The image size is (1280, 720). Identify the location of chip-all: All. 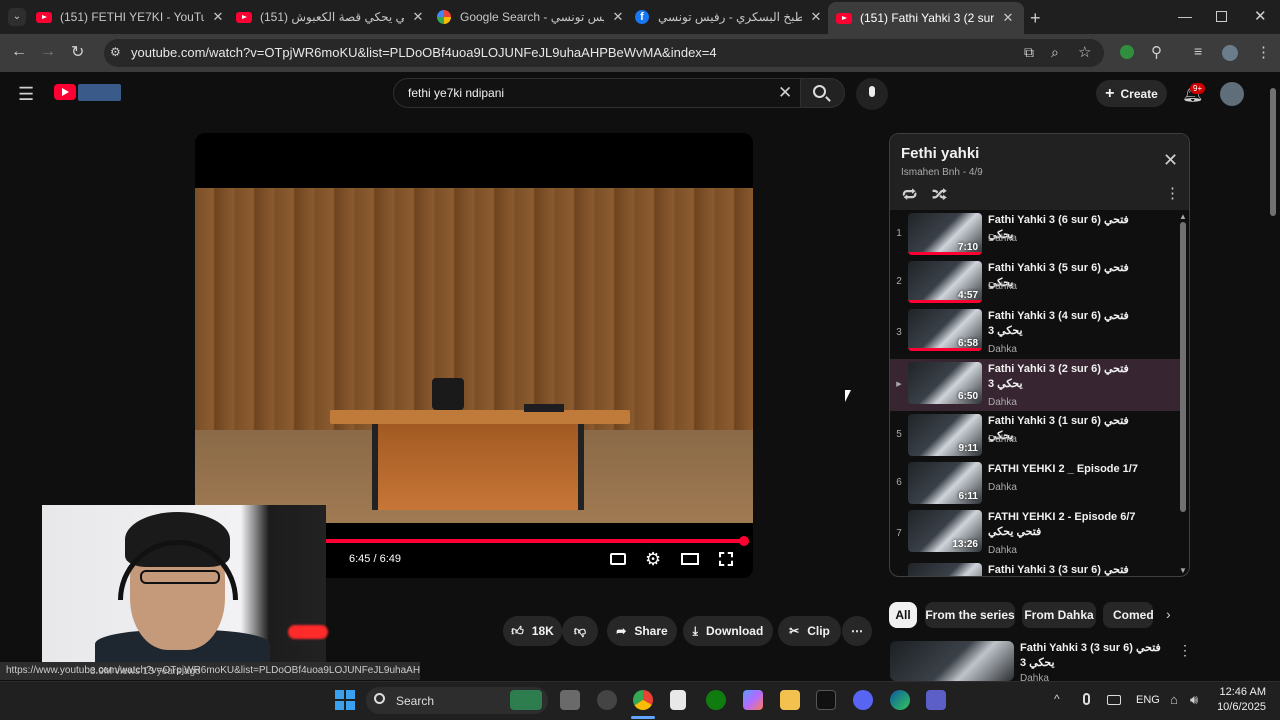
(903, 615).